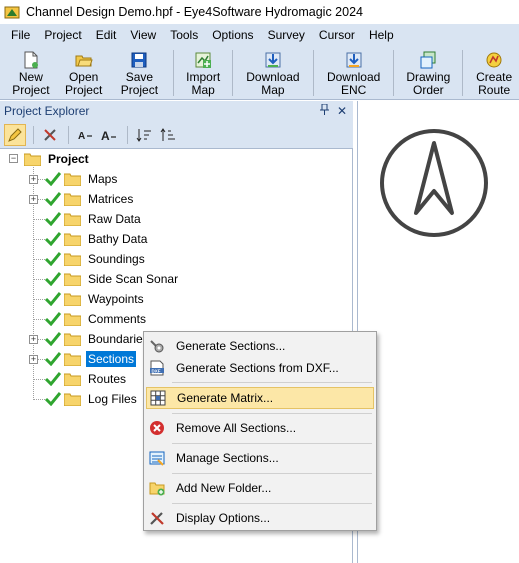 This screenshot has height=563, width=519. Describe the element at coordinates (158, 398) in the screenshot. I see `matrix-grid-icon` at that location.